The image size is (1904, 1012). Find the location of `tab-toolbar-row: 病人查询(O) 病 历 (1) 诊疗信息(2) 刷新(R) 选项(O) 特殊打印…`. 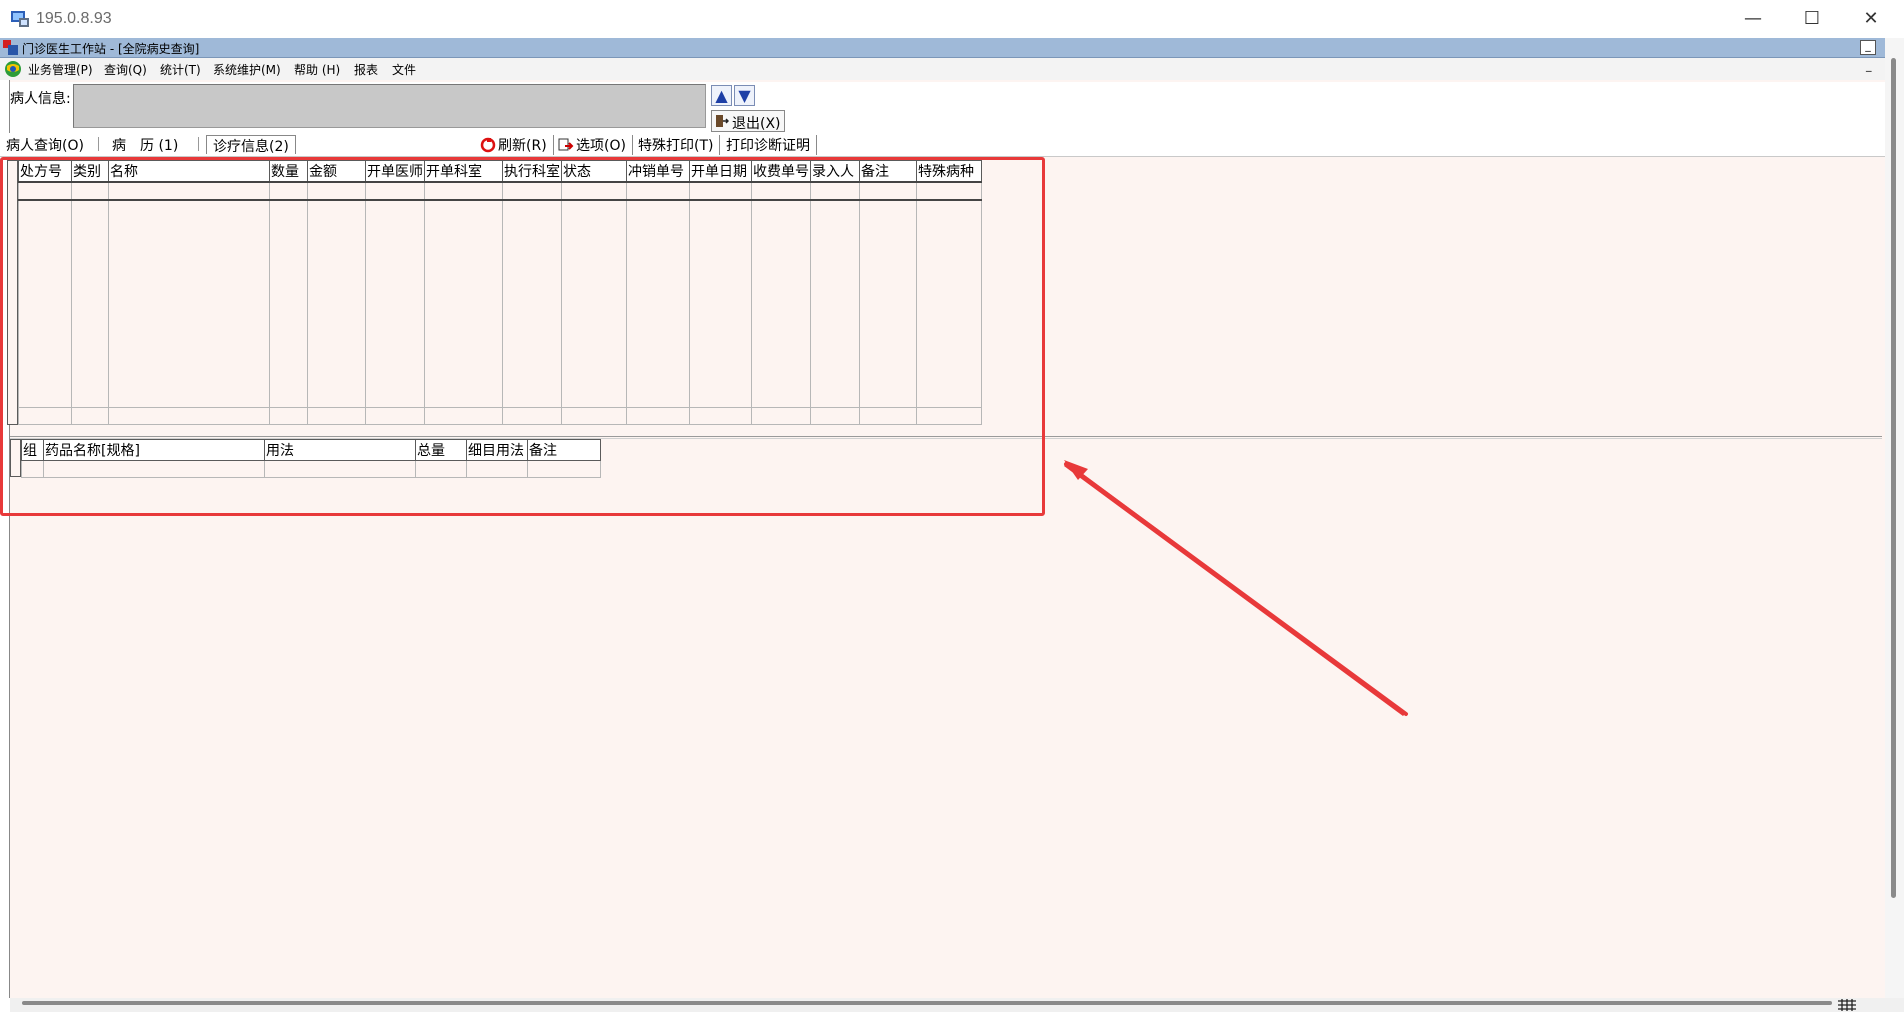

tab-toolbar-row: 病人查询(O) 病 历 (1) 诊疗信息(2) 刷新(R) 选项(O) 特殊打印… is located at coordinates (942, 145).